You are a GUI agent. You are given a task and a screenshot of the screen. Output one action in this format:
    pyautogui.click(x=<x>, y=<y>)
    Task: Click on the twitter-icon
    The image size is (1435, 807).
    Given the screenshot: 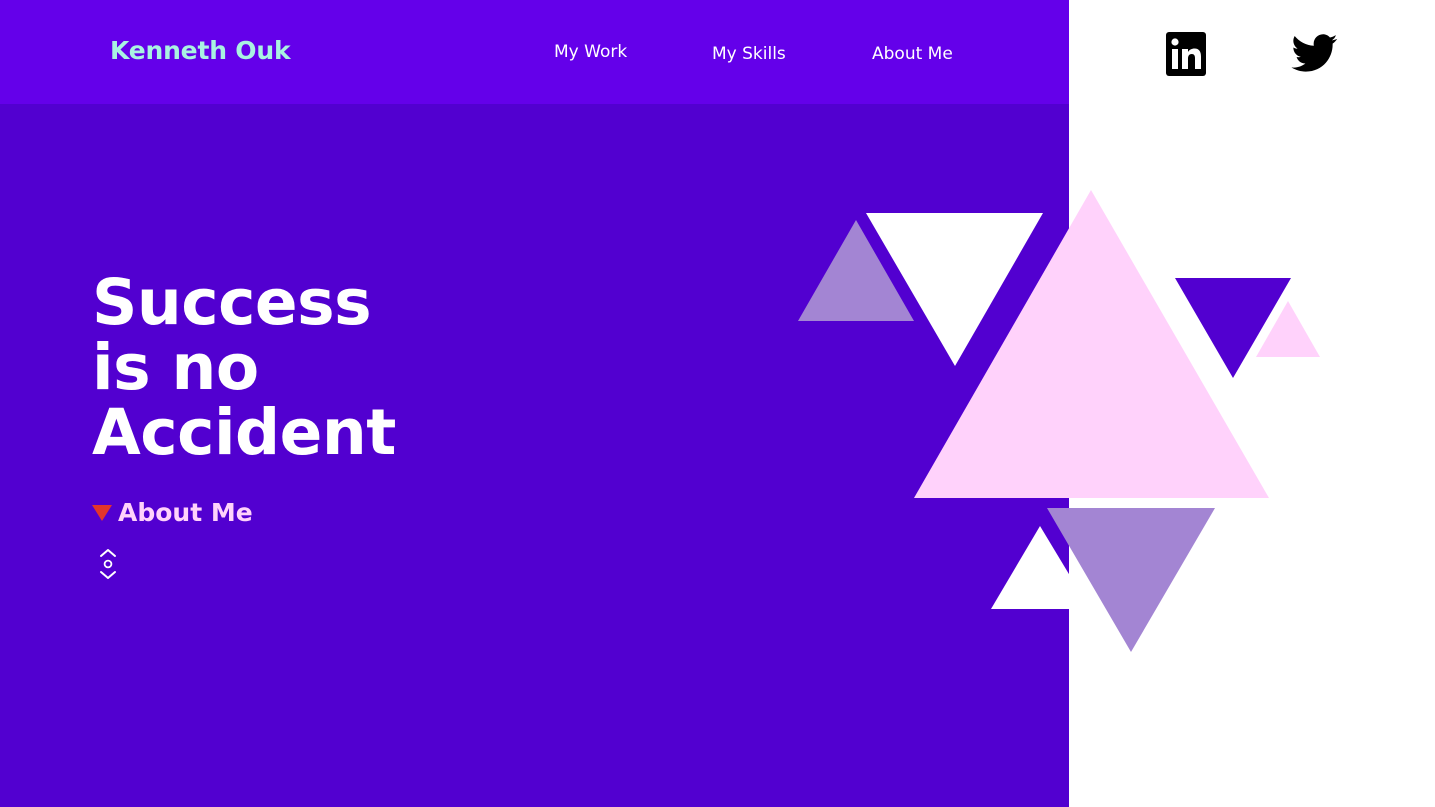 What is the action you would take?
    pyautogui.click(x=1314, y=53)
    